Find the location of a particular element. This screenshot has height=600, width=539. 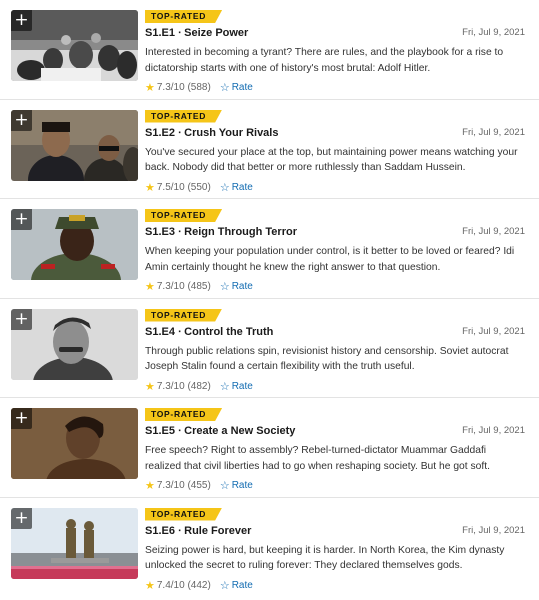

vote-count: (455) is located at coordinates (199, 485).